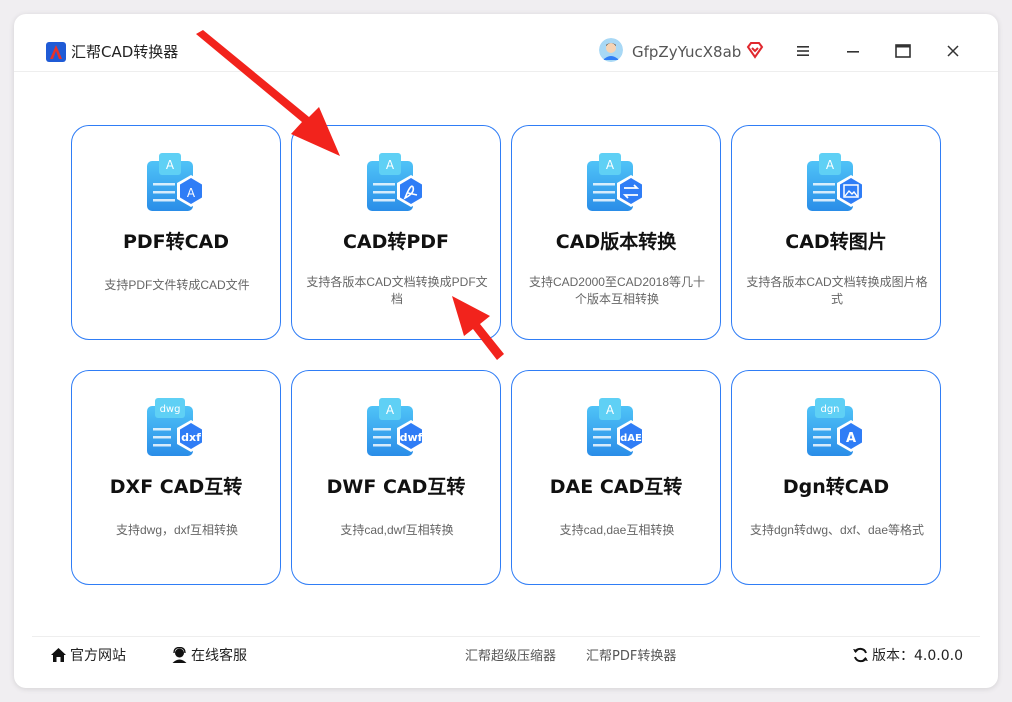 The height and width of the screenshot is (702, 1012). I want to click on card-title: CAD转图片, so click(836, 242).